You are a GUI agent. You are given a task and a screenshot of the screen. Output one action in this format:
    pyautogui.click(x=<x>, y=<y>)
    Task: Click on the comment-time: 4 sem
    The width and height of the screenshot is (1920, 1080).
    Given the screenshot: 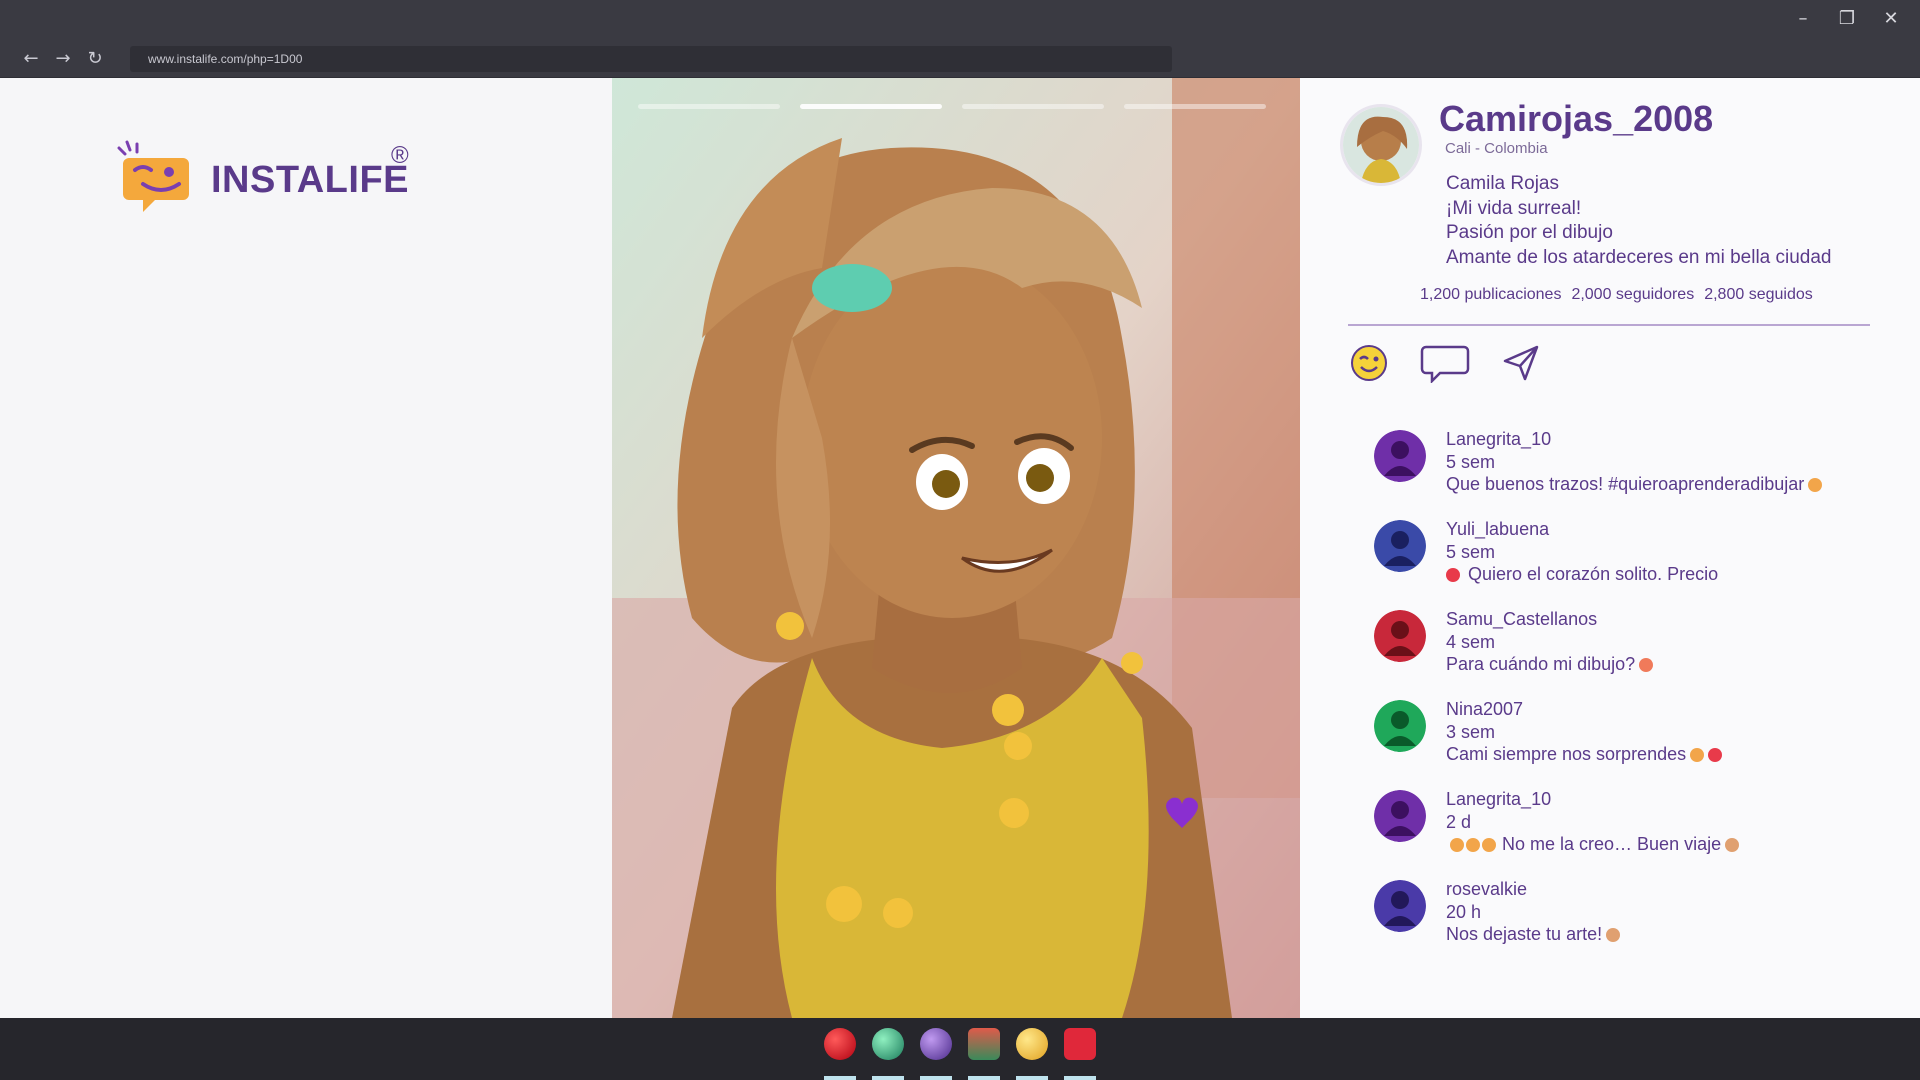 What is the action you would take?
    pyautogui.click(x=1471, y=641)
    